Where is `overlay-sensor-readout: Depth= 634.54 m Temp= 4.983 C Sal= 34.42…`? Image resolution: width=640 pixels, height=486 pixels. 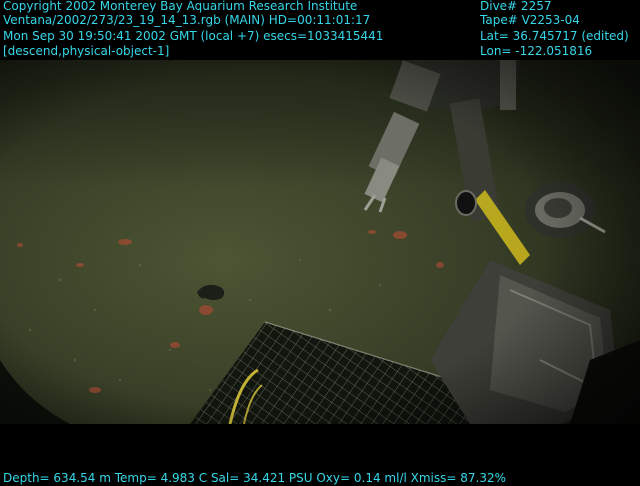 overlay-sensor-readout: Depth= 634.54 m Temp= 4.983 C Sal= 34.42… is located at coordinates (255, 478).